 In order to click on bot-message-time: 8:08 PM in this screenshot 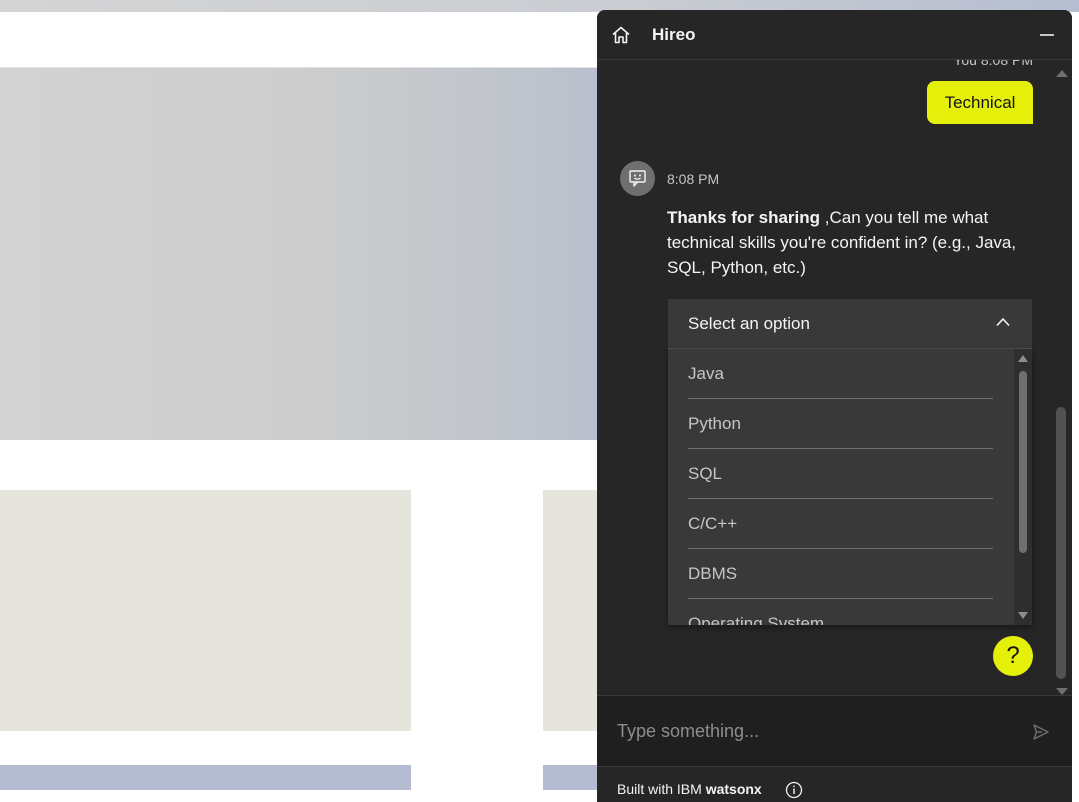, I will do `click(693, 179)`.